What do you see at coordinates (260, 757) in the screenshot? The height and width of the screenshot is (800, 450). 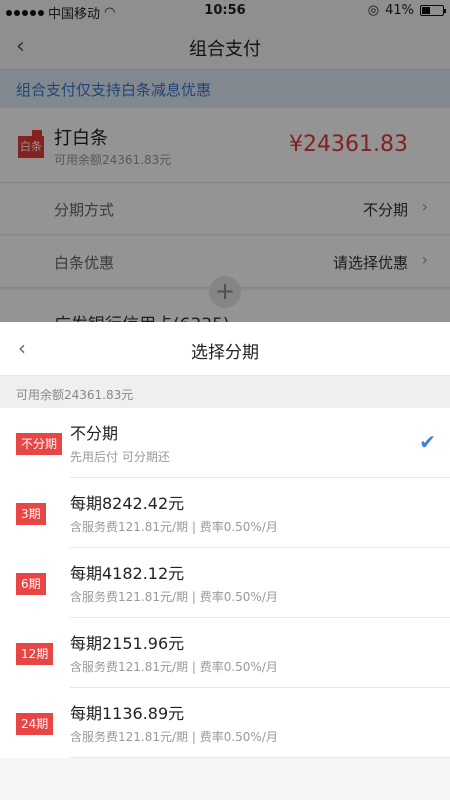 I see `divider` at bounding box center [260, 757].